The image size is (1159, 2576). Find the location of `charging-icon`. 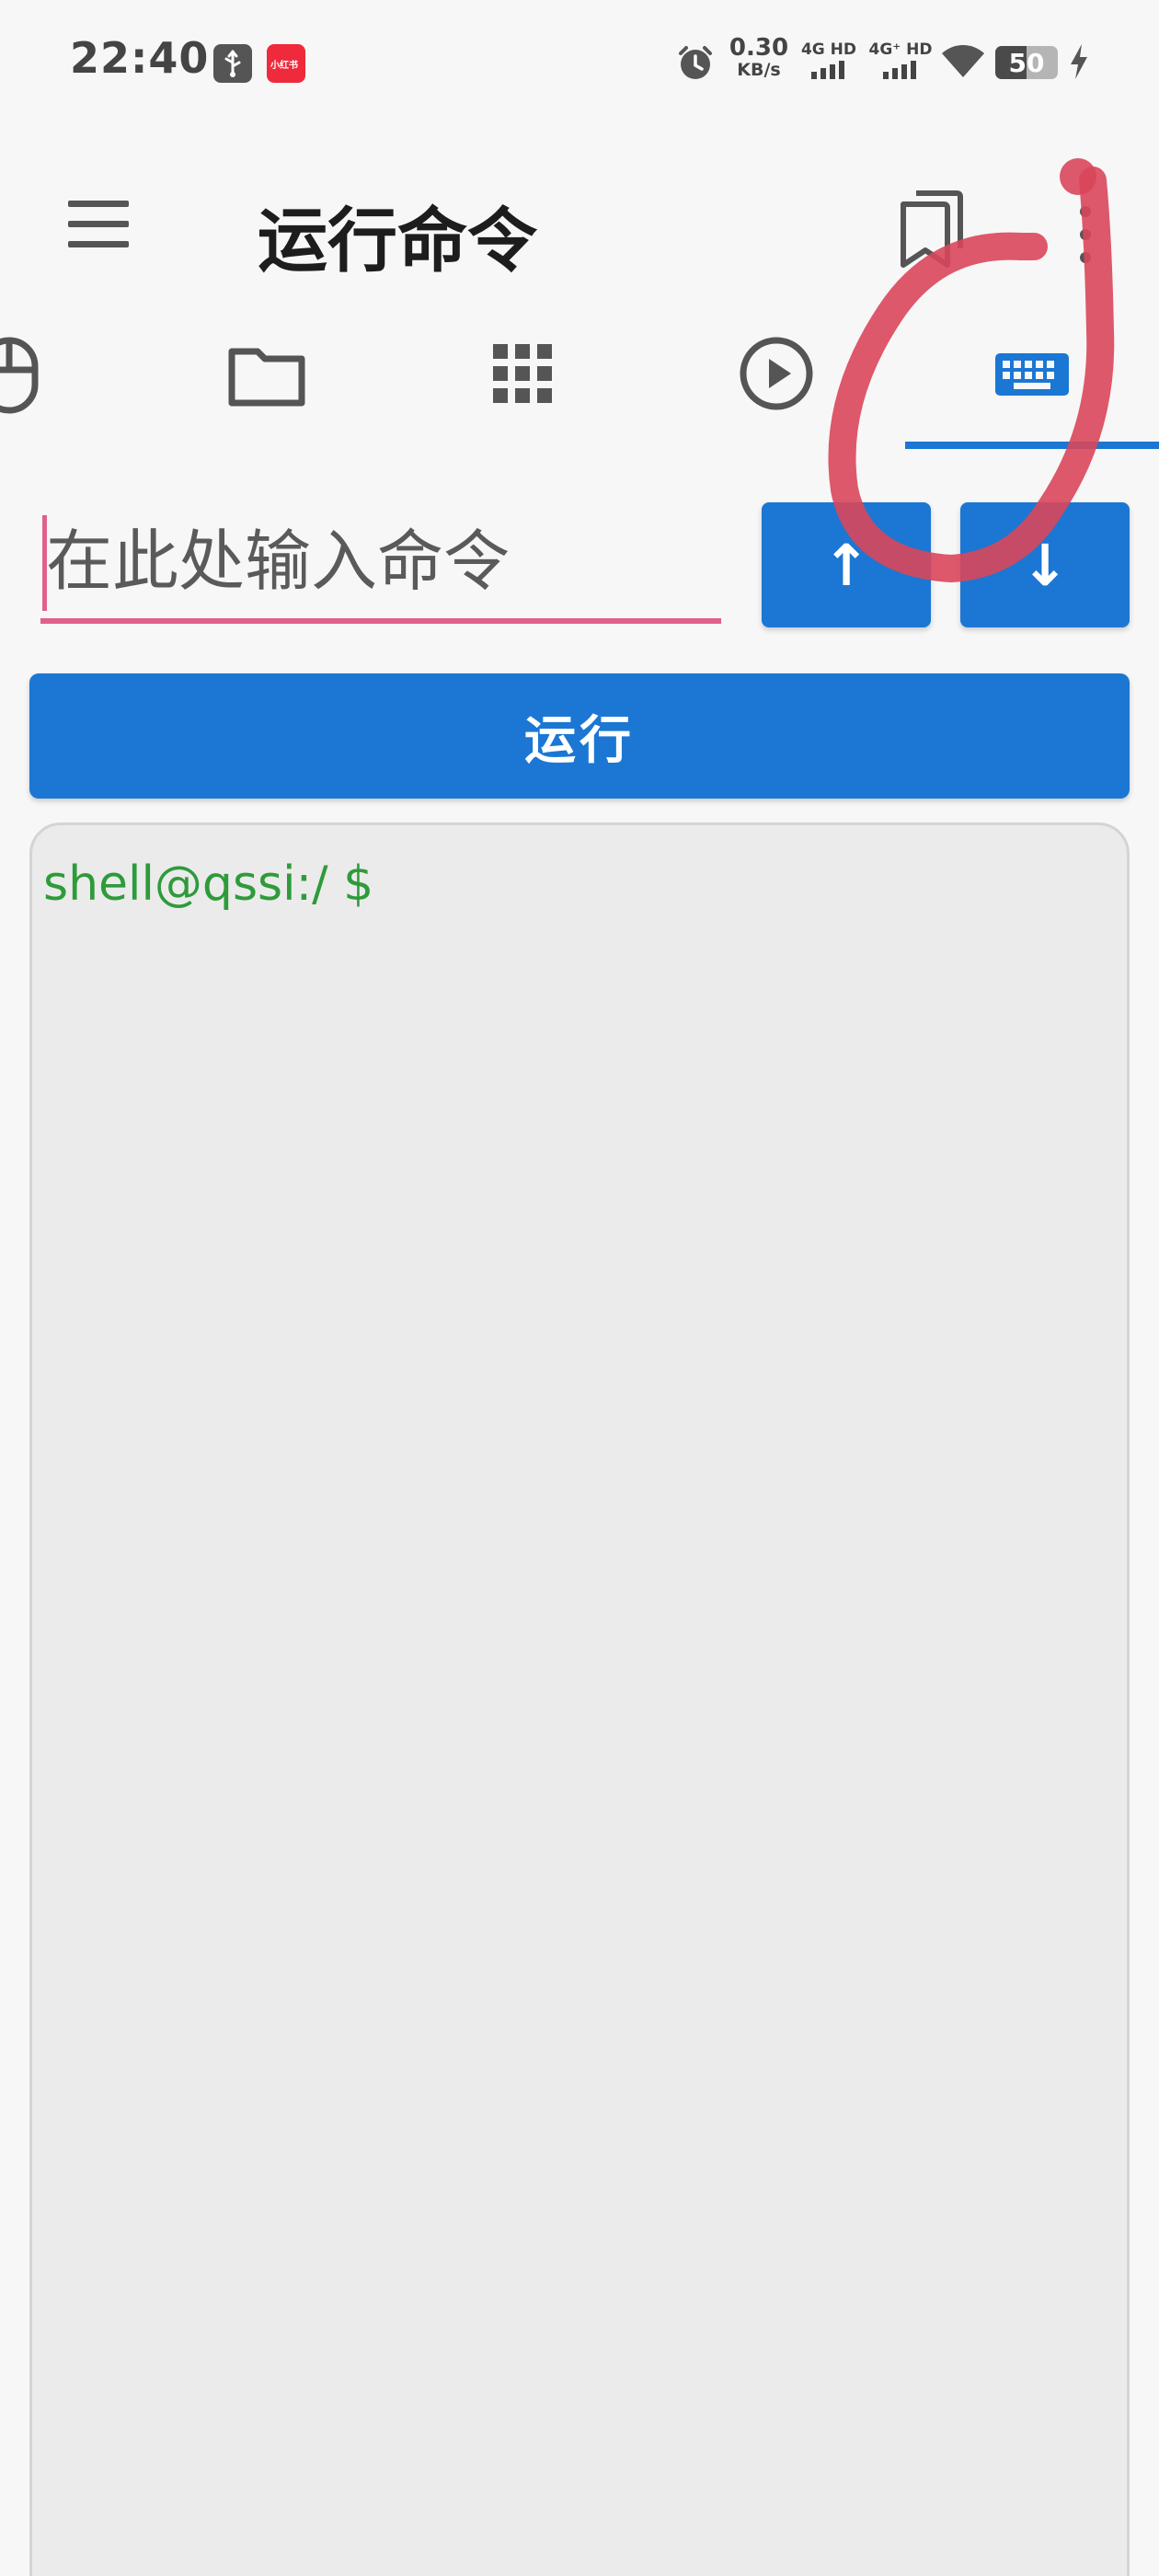

charging-icon is located at coordinates (1079, 63).